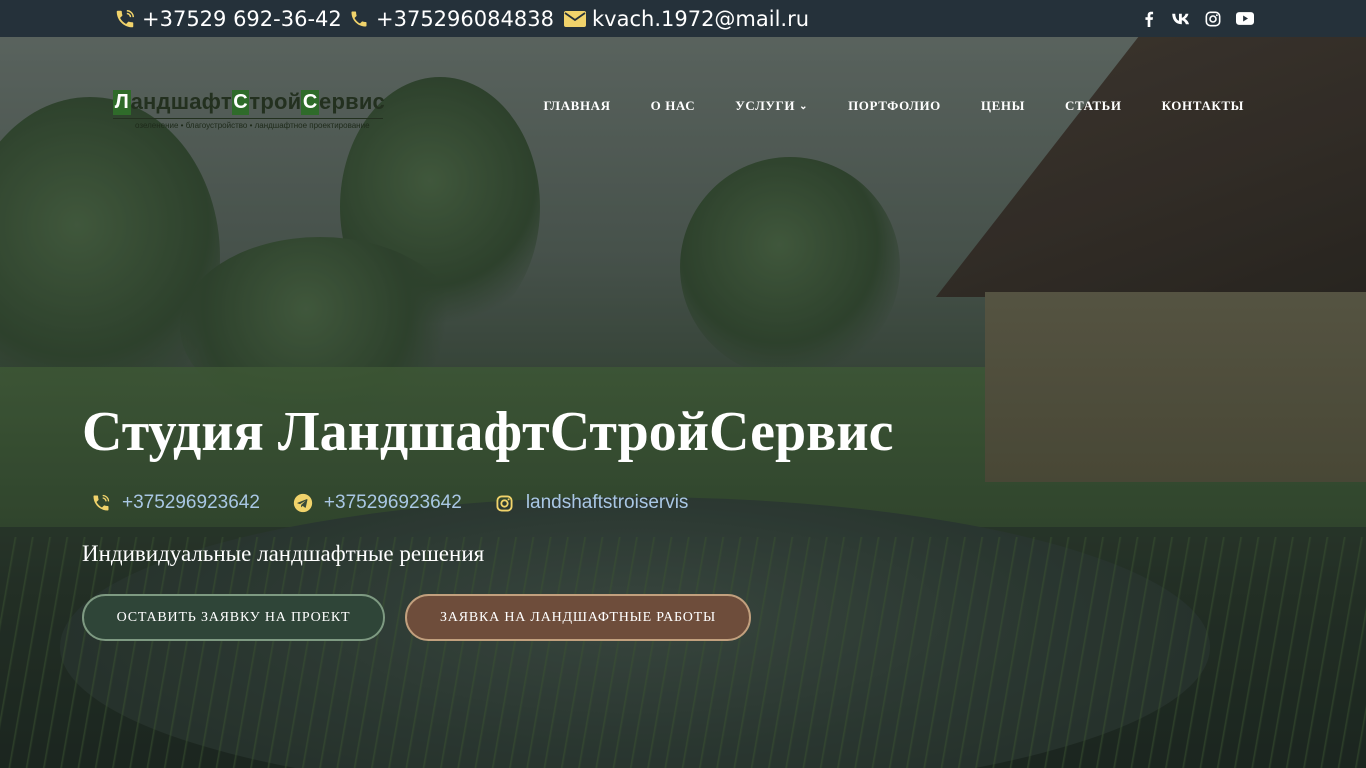  What do you see at coordinates (359, 19) in the screenshot?
I see `phone-icon` at bounding box center [359, 19].